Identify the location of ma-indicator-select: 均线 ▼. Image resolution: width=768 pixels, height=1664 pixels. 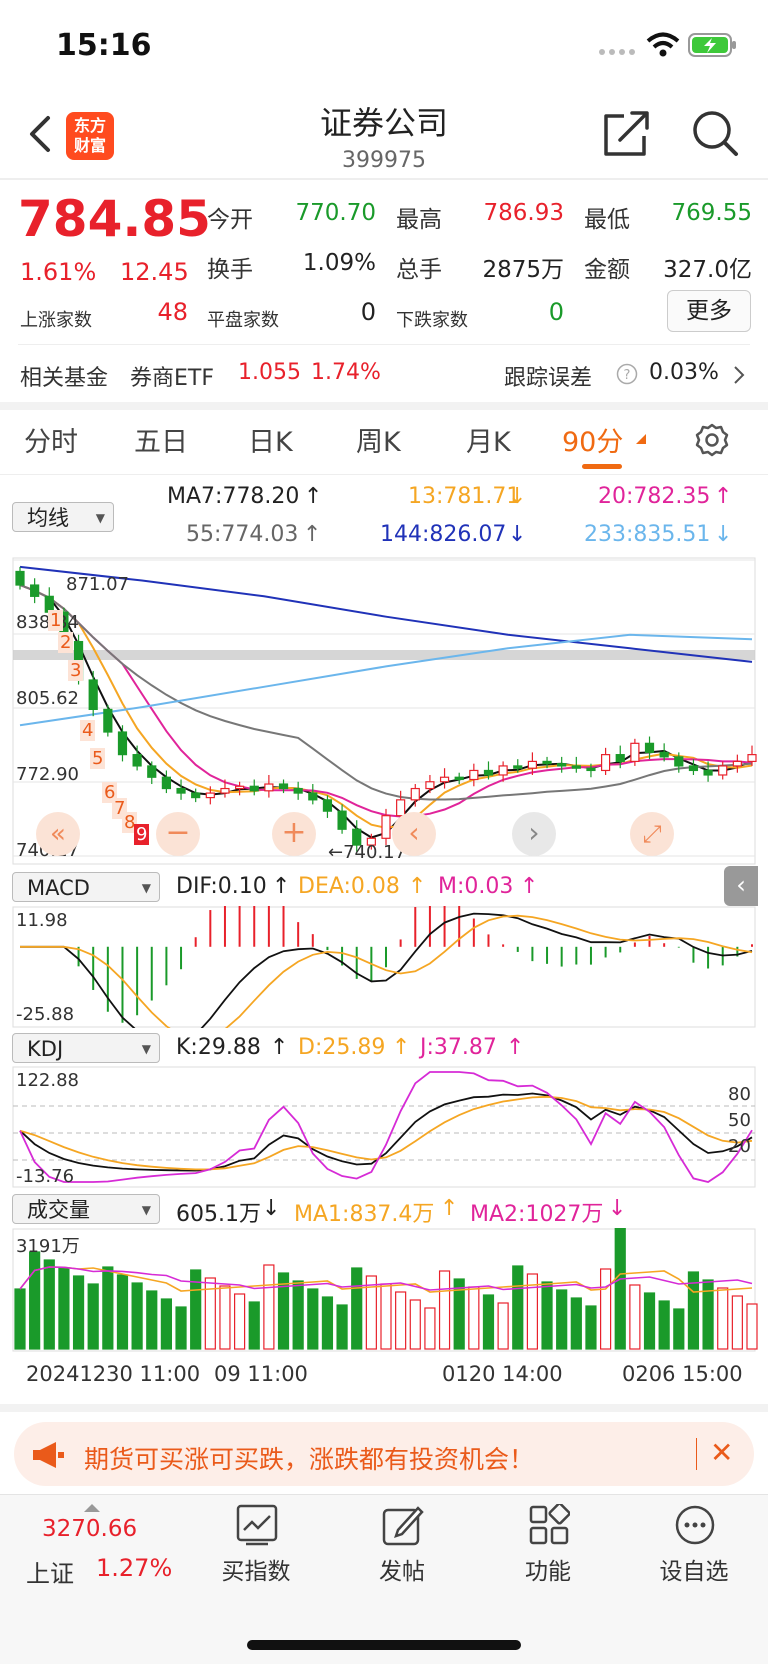
(63, 517).